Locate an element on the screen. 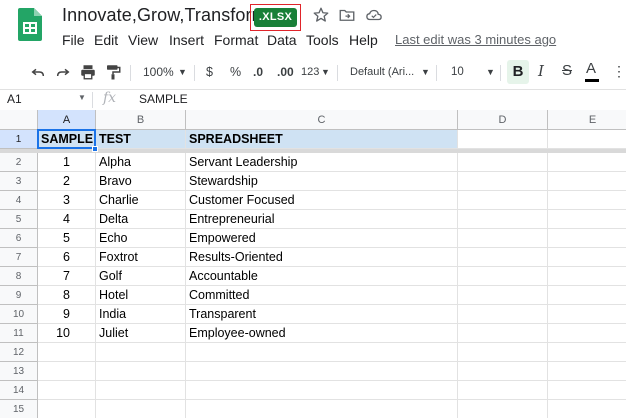  cell-e14 is located at coordinates (587, 390).